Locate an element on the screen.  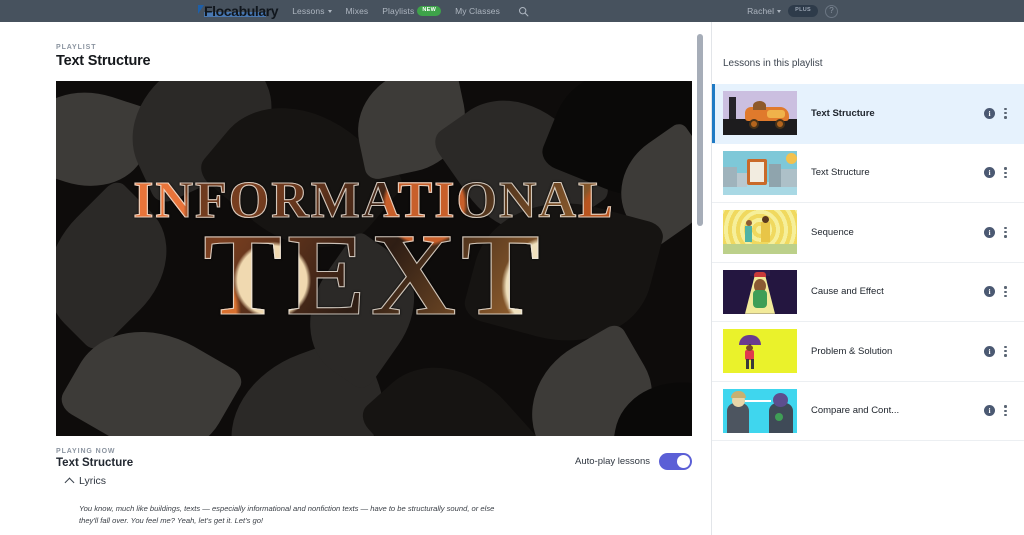
page-scrollbar-thumb is located at coordinates (700, 130).